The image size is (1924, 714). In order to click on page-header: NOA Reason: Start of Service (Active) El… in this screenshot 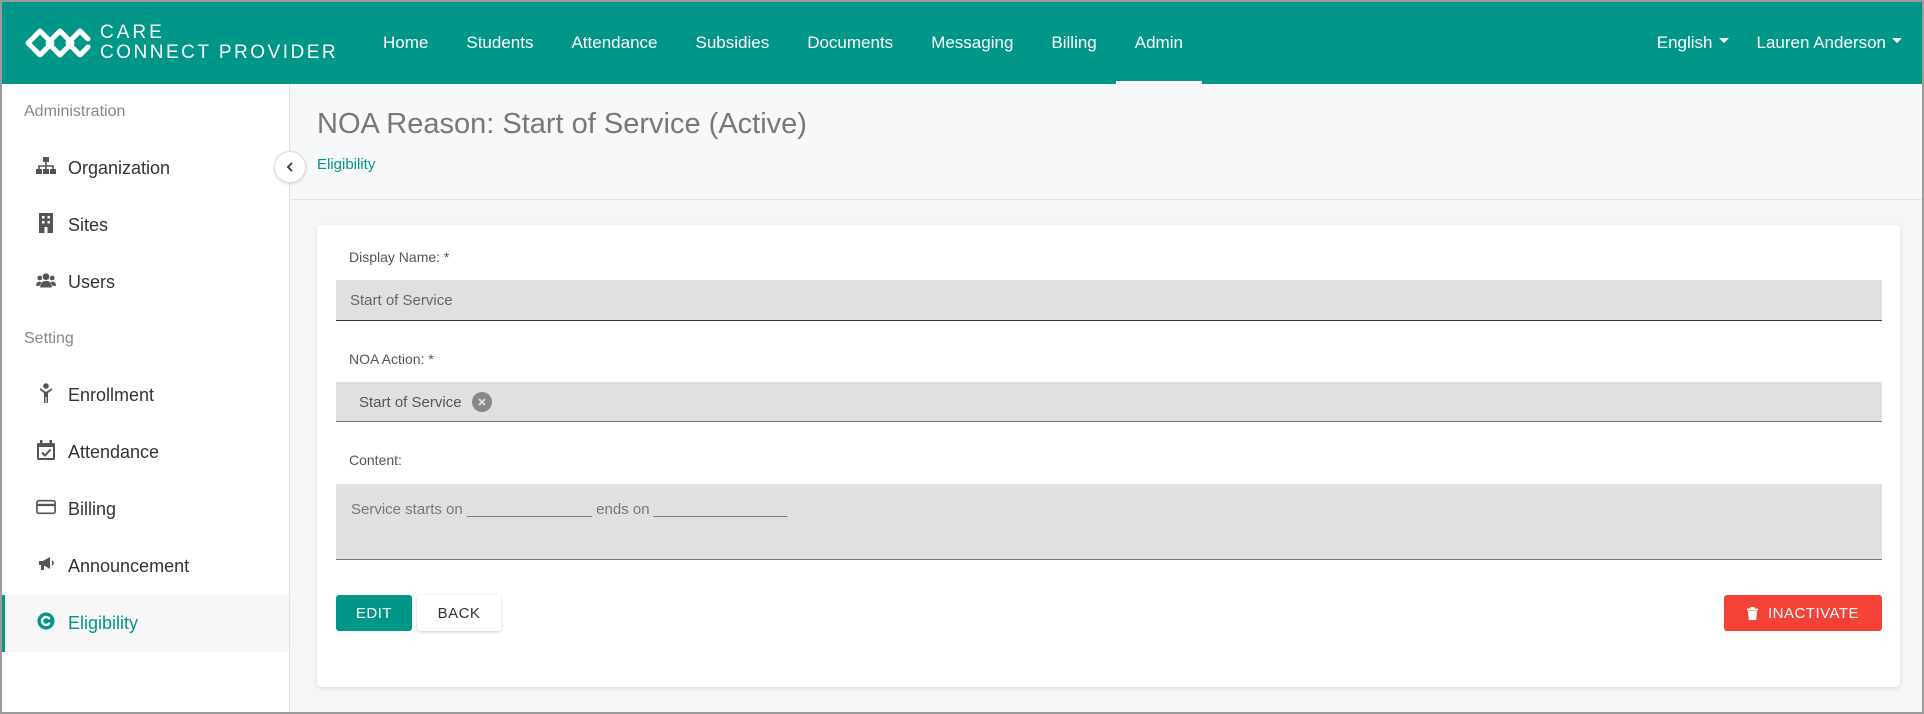, I will do `click(1106, 142)`.